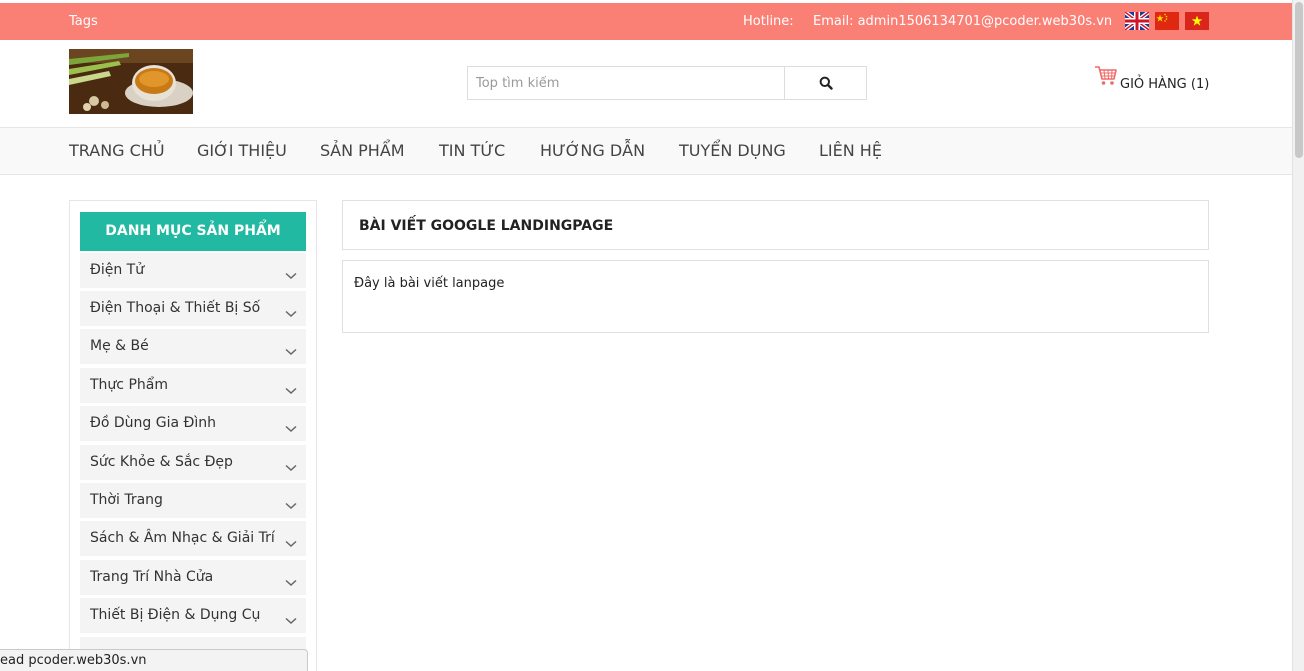  Describe the element at coordinates (1137, 21) in the screenshot. I see `uk-flag-icon` at that location.